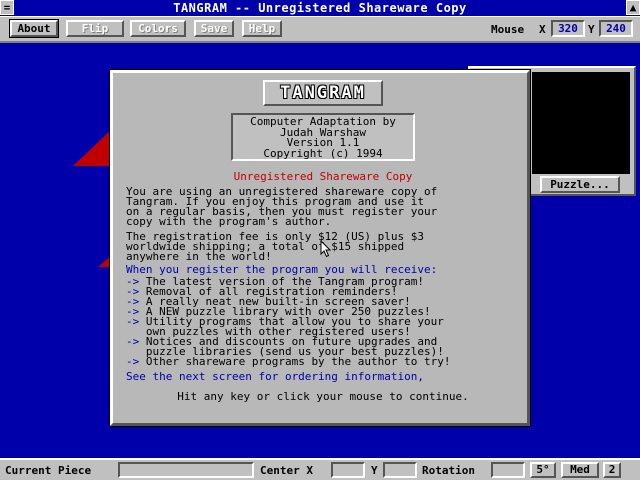 The height and width of the screenshot is (480, 640). What do you see at coordinates (633, 7) in the screenshot?
I see `maximize-button: ▲` at bounding box center [633, 7].